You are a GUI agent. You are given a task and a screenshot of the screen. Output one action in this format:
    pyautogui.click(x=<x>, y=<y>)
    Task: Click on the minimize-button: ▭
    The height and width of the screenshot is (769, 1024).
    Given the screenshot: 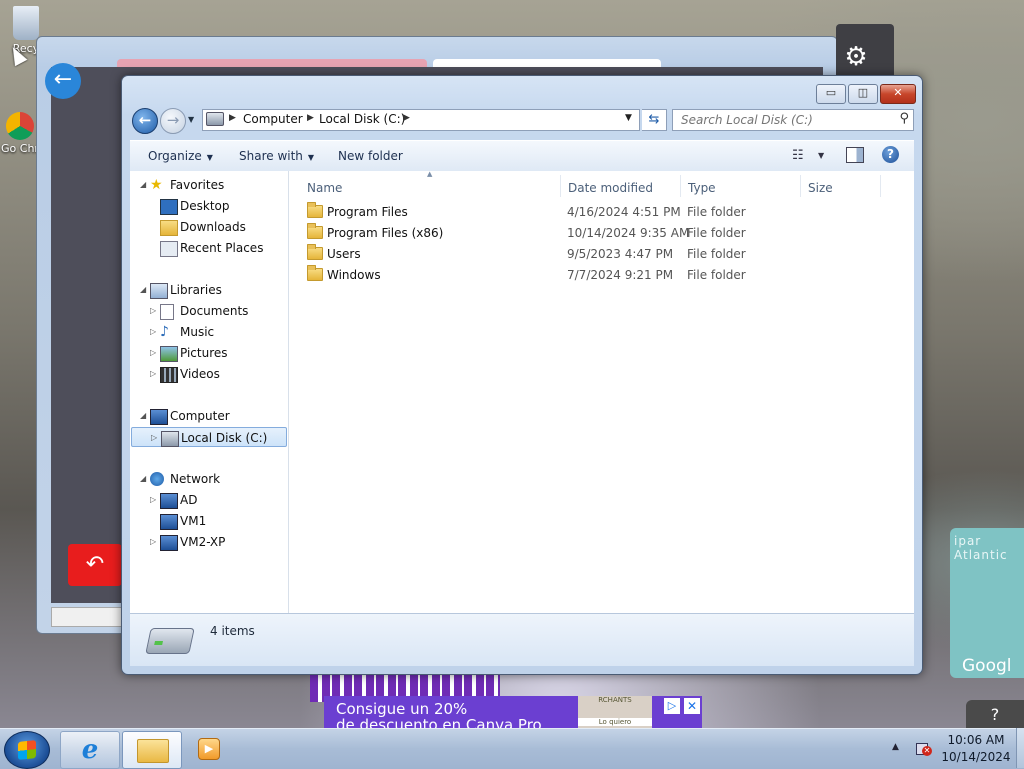 What is the action you would take?
    pyautogui.click(x=831, y=94)
    